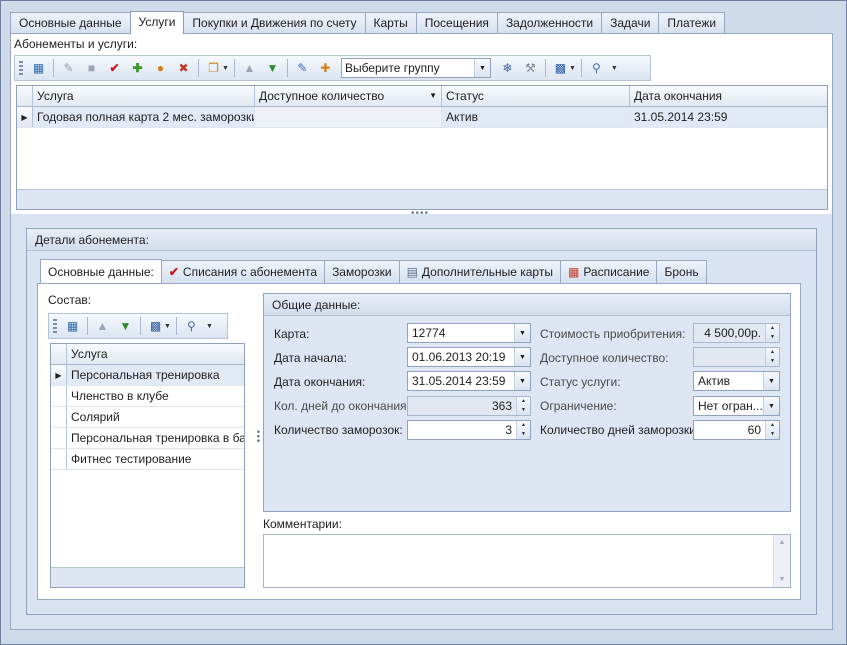 The width and height of the screenshot is (847, 645). I want to click on column-header: Дата окончания, so click(728, 96).